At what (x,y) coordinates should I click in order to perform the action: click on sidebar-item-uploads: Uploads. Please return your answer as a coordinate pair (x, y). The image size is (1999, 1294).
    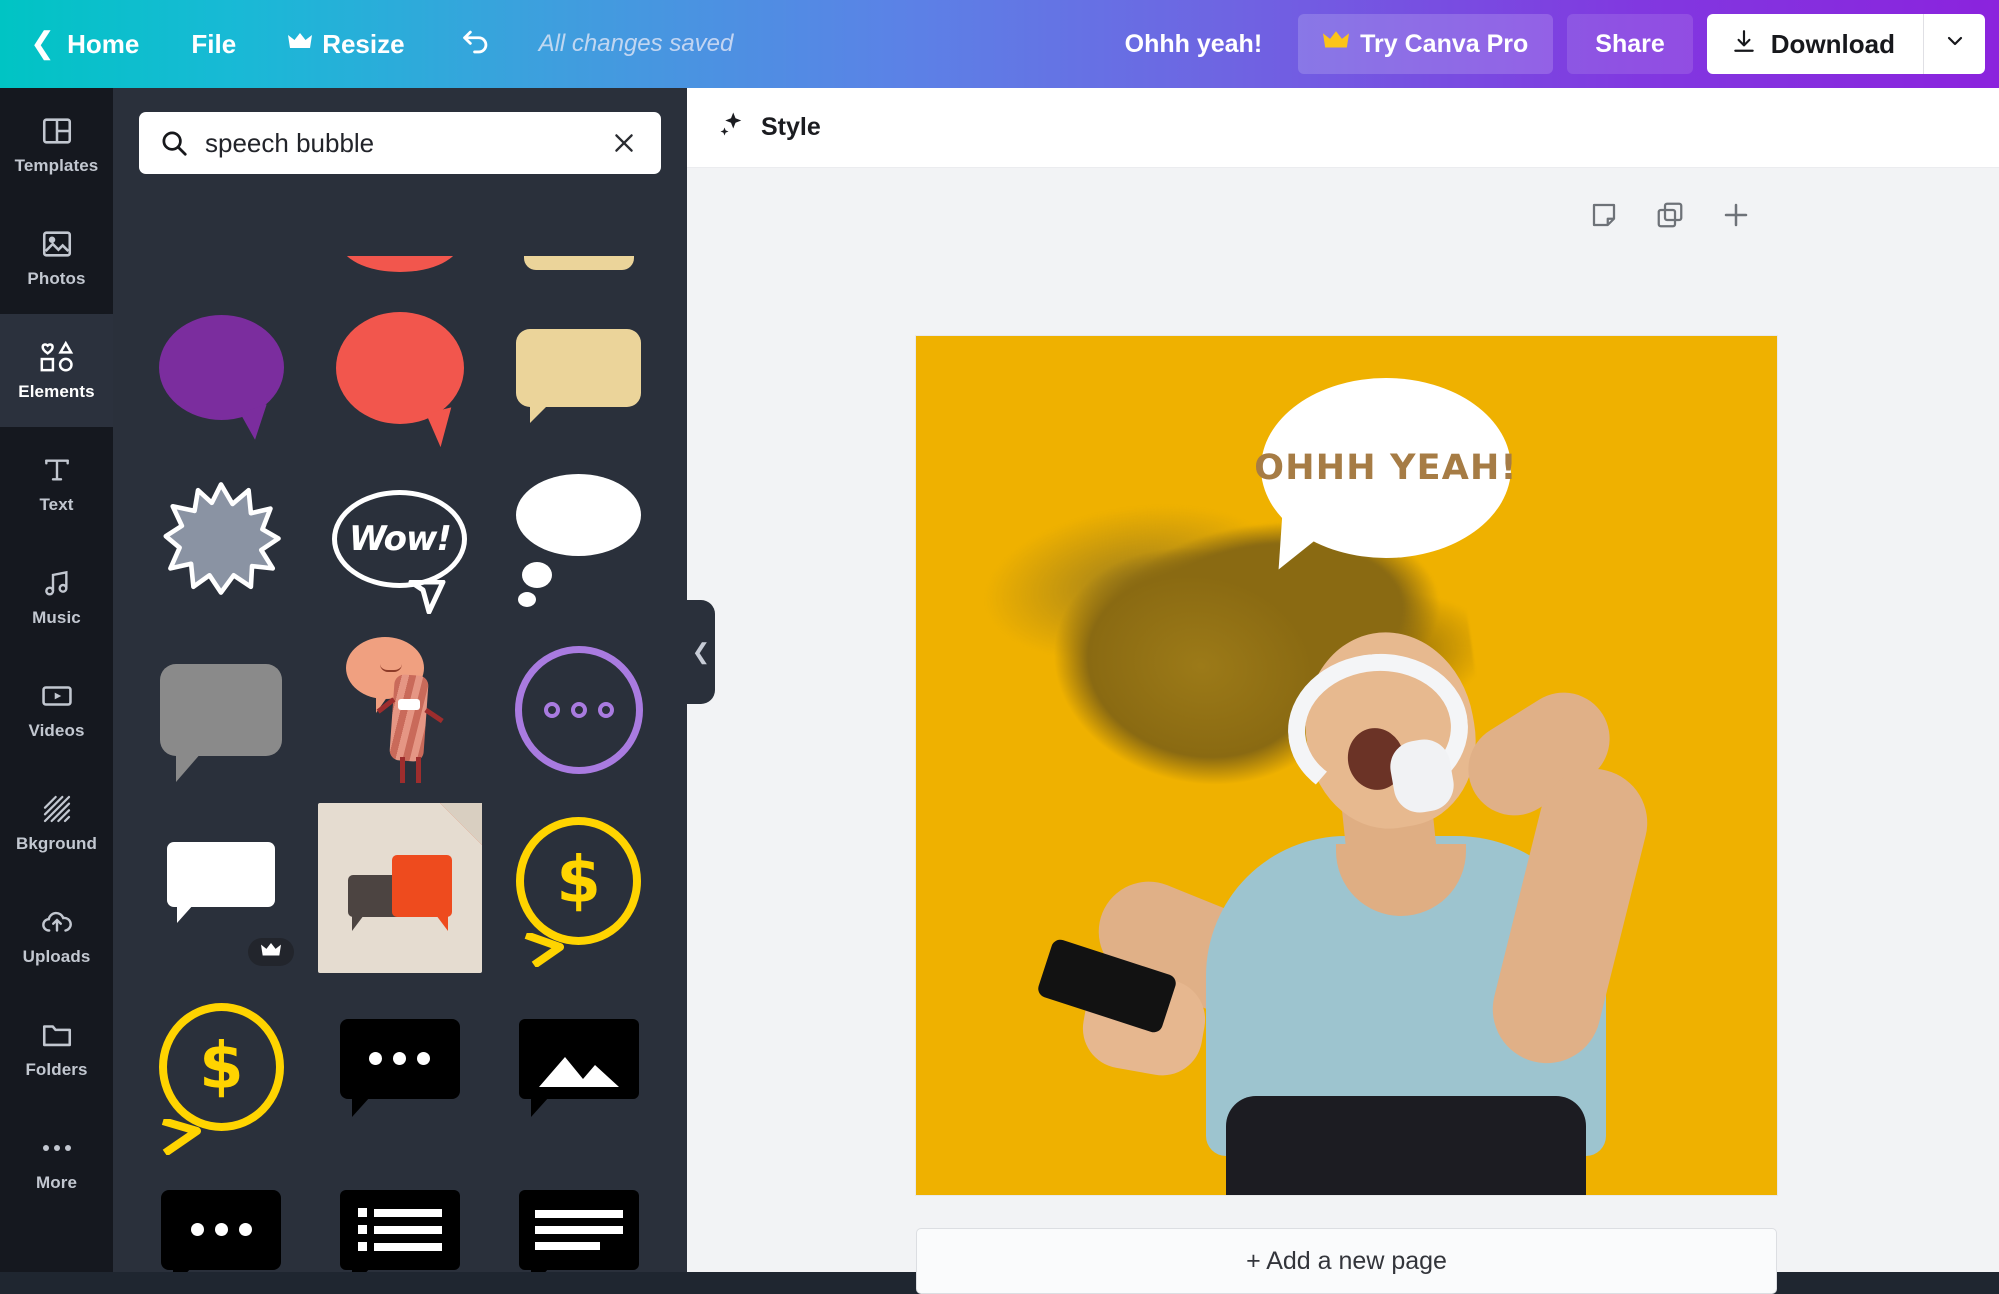
    Looking at the image, I should click on (56, 935).